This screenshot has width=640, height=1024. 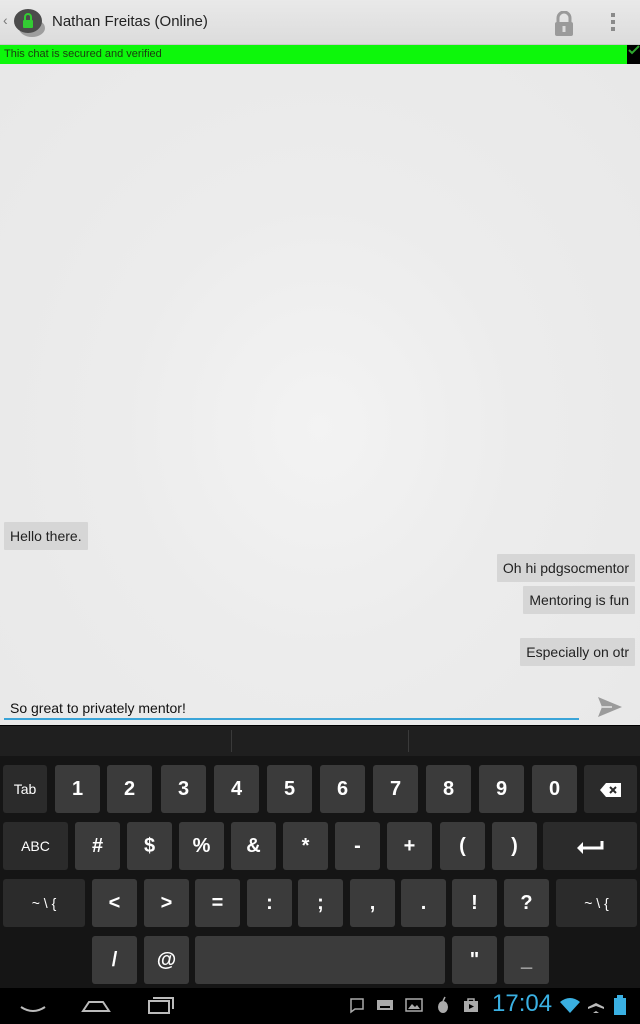 What do you see at coordinates (565, 568) in the screenshot?
I see `message-outgoing: Oh hi pdgsocmentor` at bounding box center [565, 568].